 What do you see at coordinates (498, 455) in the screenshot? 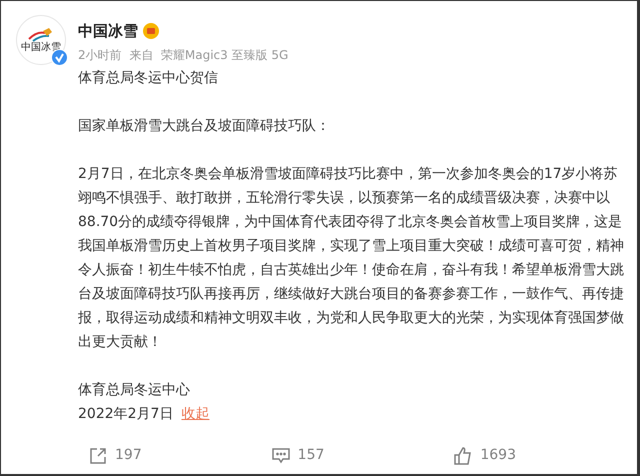
I see `like-count: 1693` at bounding box center [498, 455].